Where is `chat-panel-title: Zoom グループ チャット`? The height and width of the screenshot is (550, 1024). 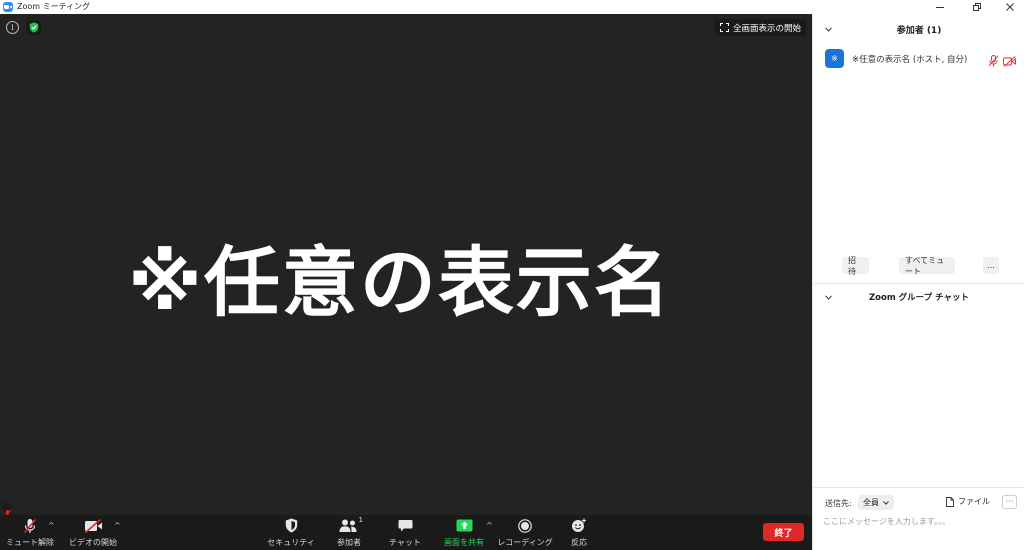 chat-panel-title: Zoom グループ チャット is located at coordinates (919, 298).